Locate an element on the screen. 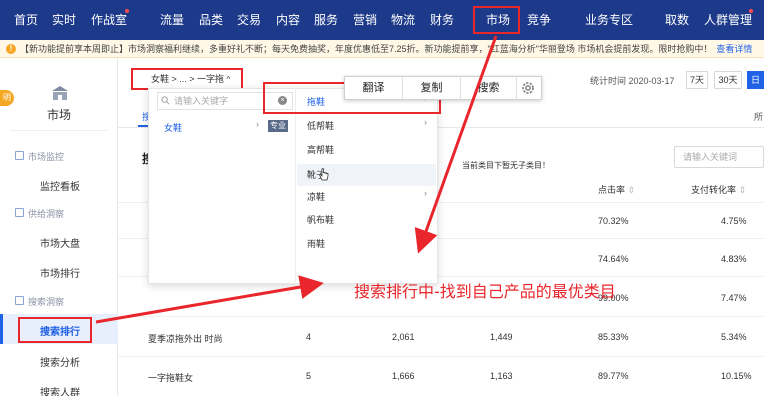 The width and height of the screenshot is (764, 396). nav-category: 品类 is located at coordinates (211, 20).